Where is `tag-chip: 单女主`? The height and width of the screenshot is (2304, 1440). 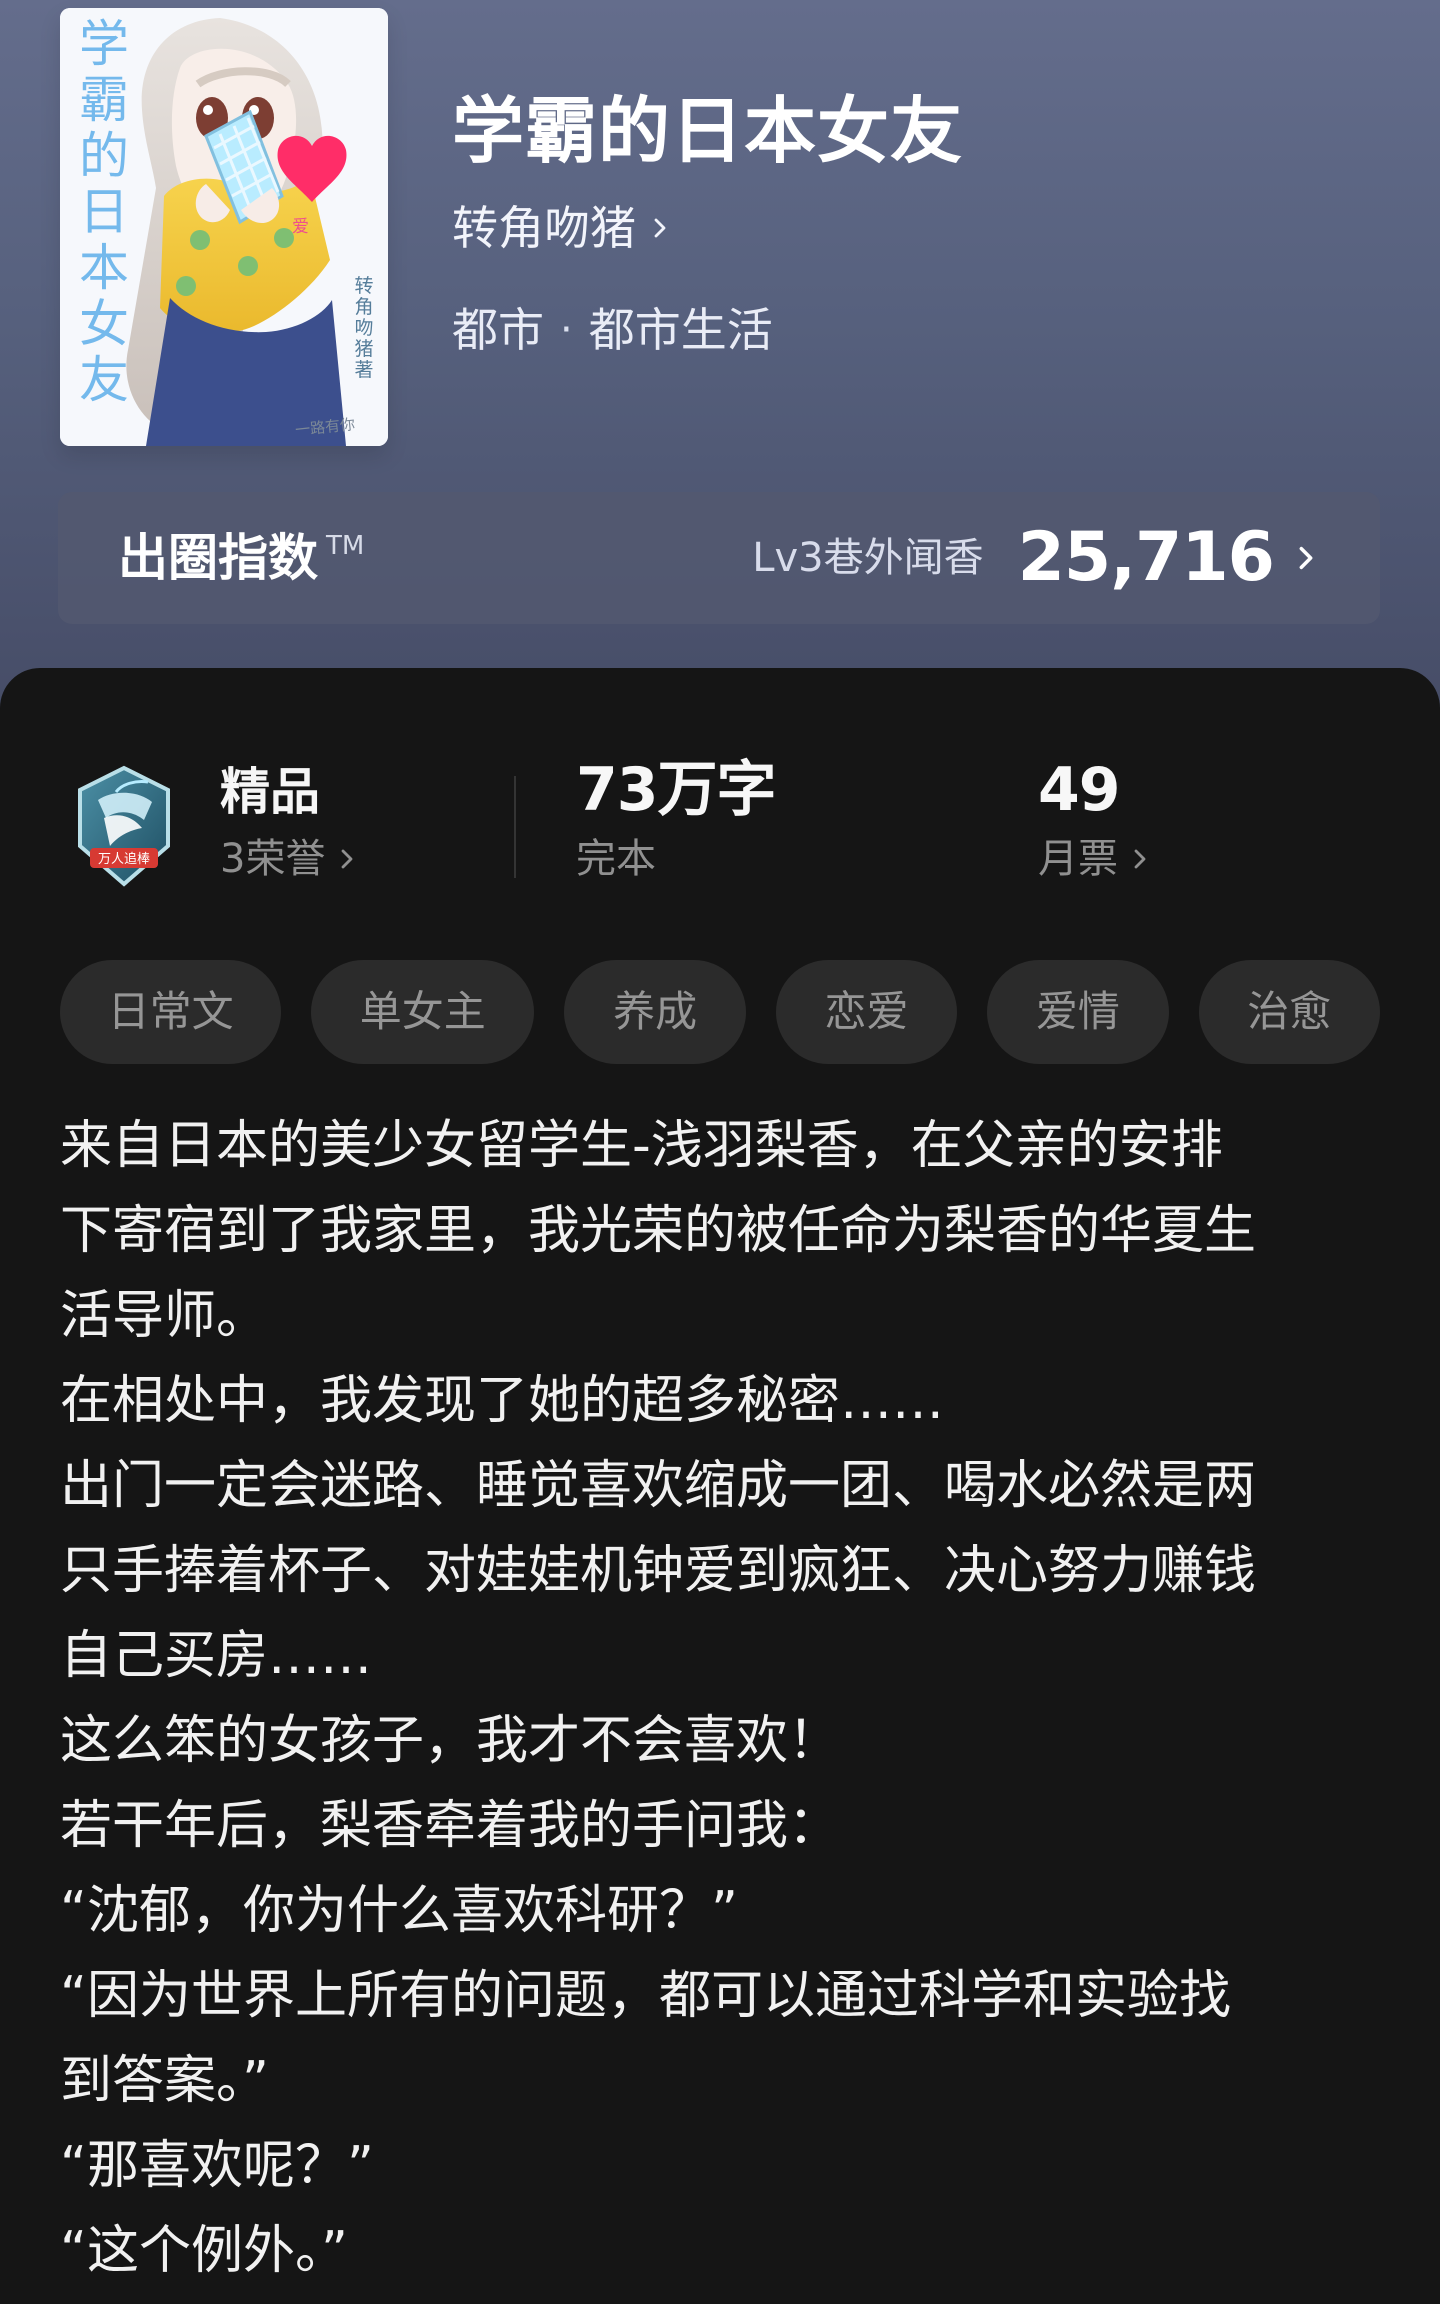
tag-chip: 单女主 is located at coordinates (423, 1012).